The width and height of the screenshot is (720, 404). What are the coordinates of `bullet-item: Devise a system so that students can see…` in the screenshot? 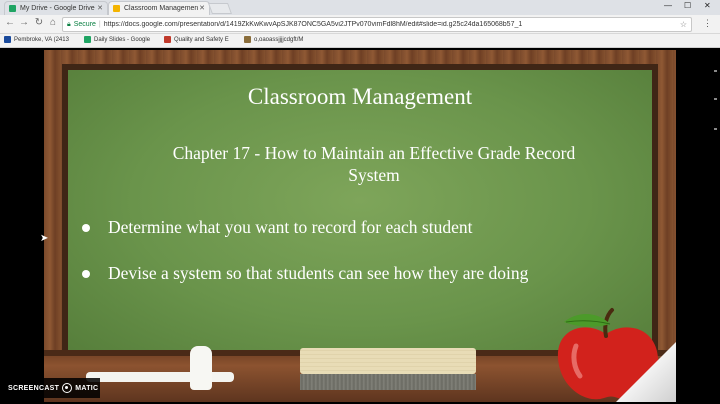 It's located at (305, 273).